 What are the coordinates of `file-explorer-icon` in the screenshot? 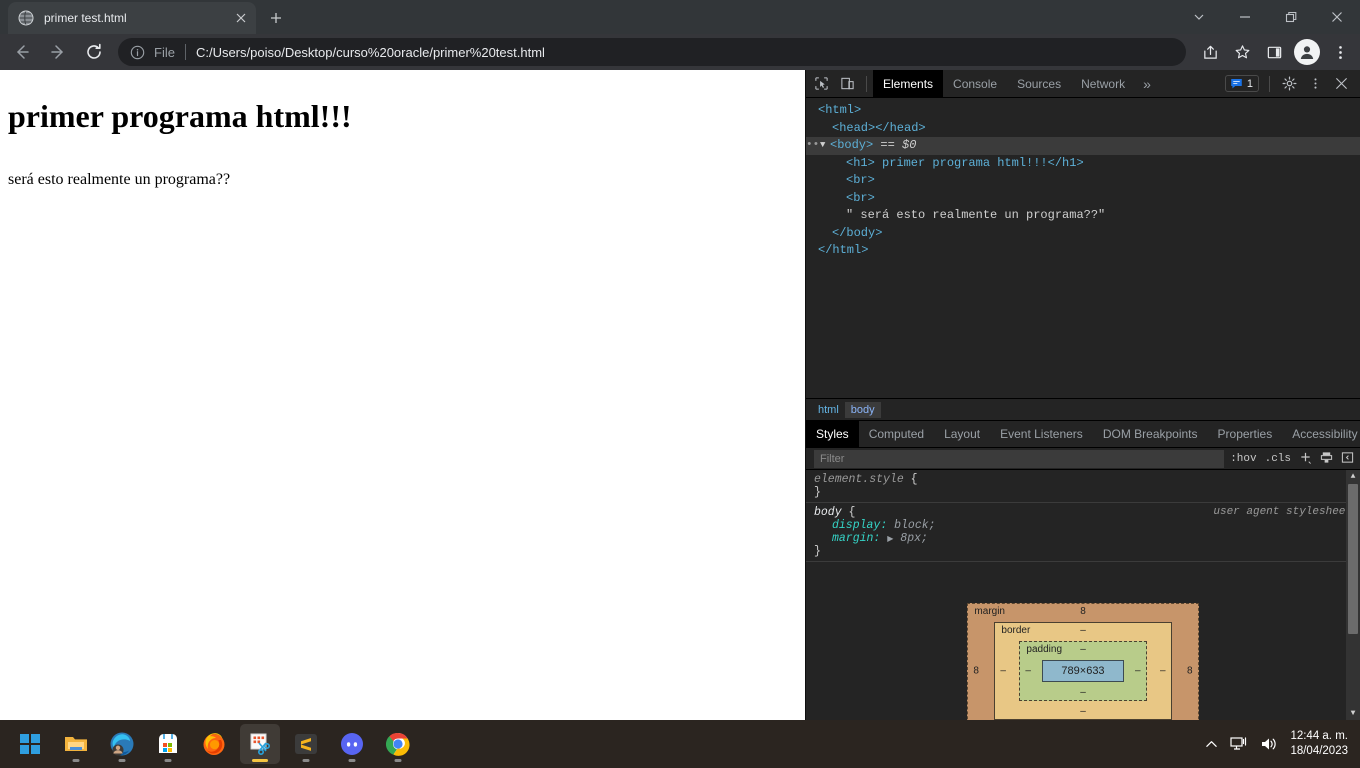 It's located at (76, 744).